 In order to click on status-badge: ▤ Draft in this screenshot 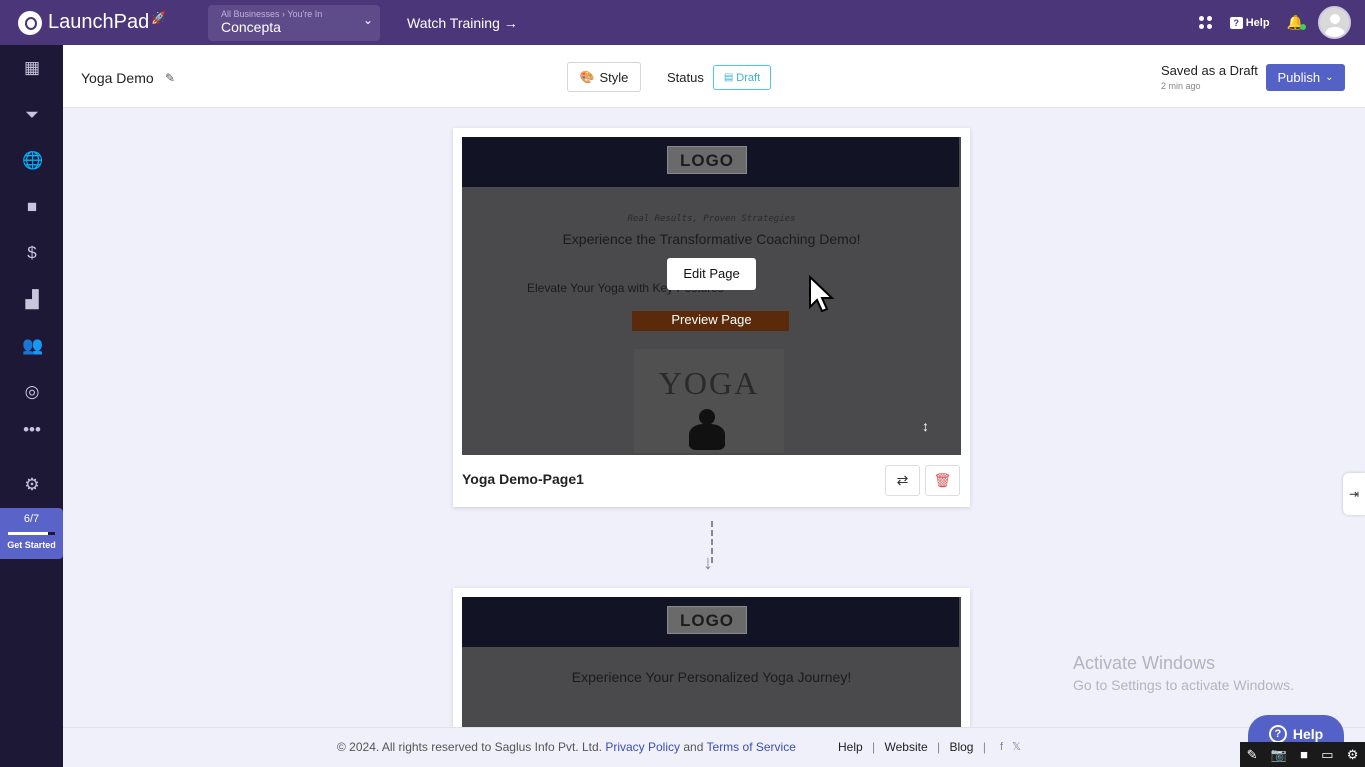, I will do `click(742, 77)`.